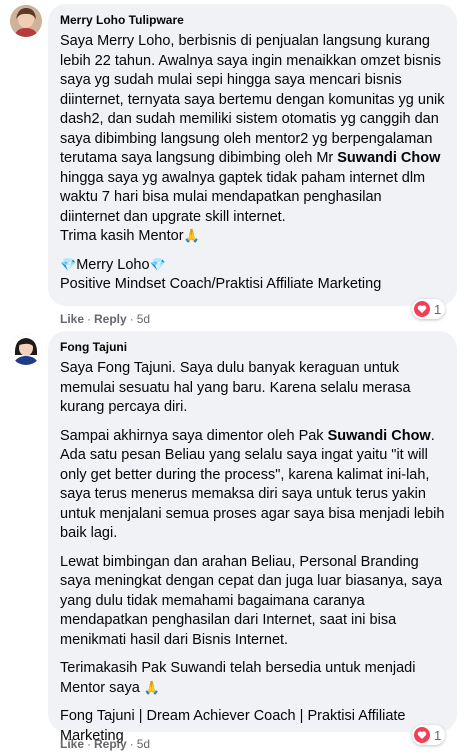 The height and width of the screenshot is (752, 469). Describe the element at coordinates (194, 435) in the screenshot. I see `comment-text-run: Sampai akhirnya saya dimentor oleh Pak` at that location.